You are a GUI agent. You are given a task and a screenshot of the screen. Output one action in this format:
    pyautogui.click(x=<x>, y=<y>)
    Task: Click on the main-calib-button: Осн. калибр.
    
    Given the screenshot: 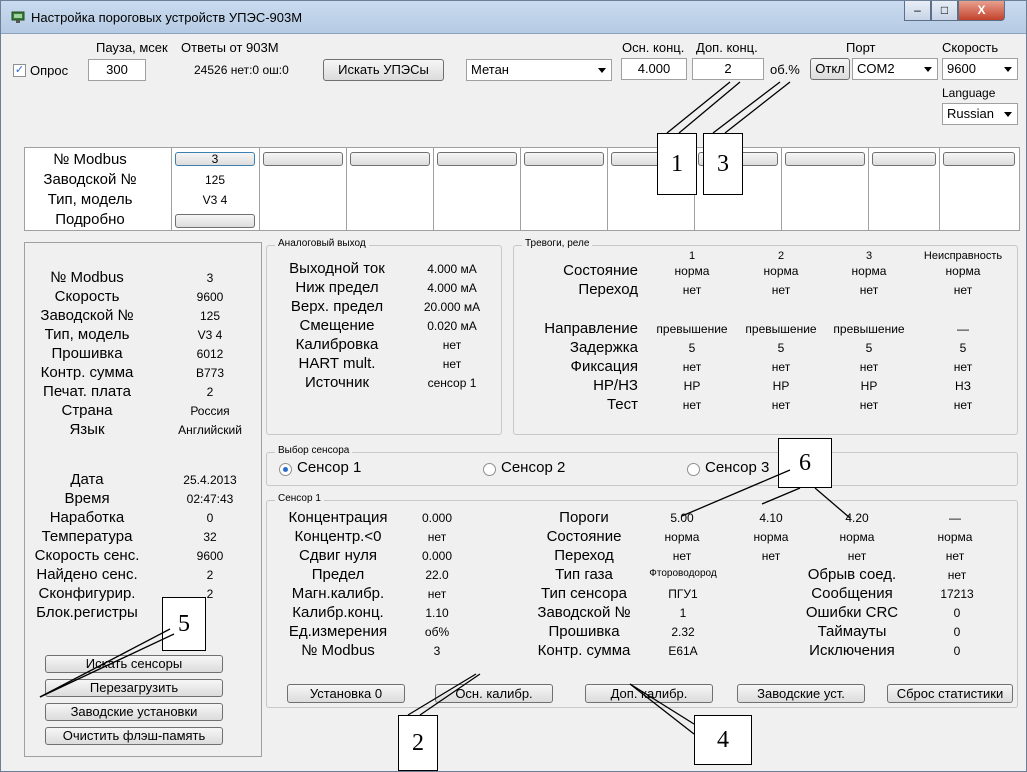 What is the action you would take?
    pyautogui.click(x=494, y=693)
    